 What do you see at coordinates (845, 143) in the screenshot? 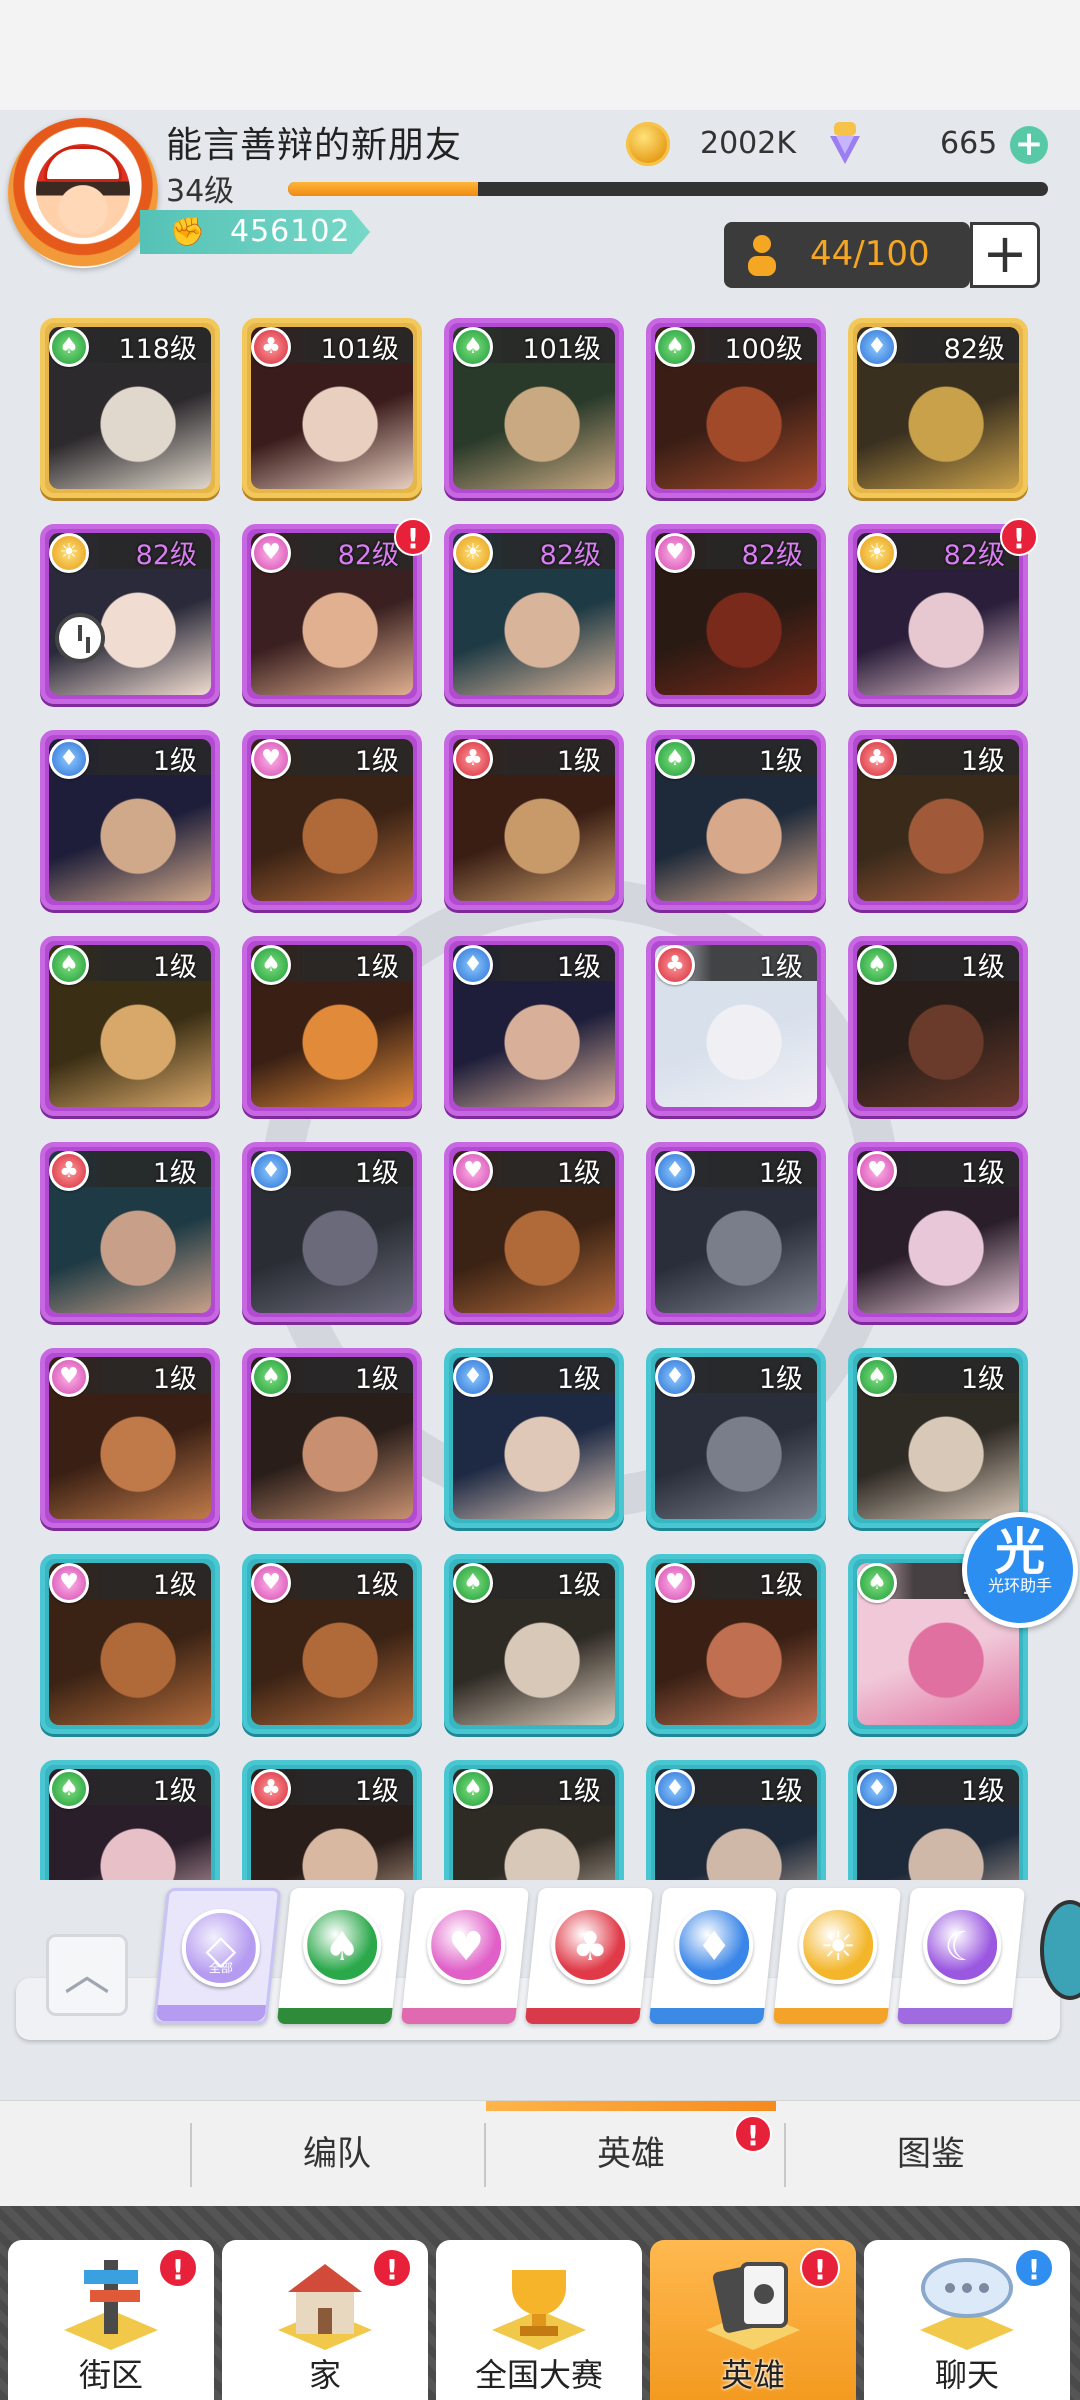
I see `gem-icon` at bounding box center [845, 143].